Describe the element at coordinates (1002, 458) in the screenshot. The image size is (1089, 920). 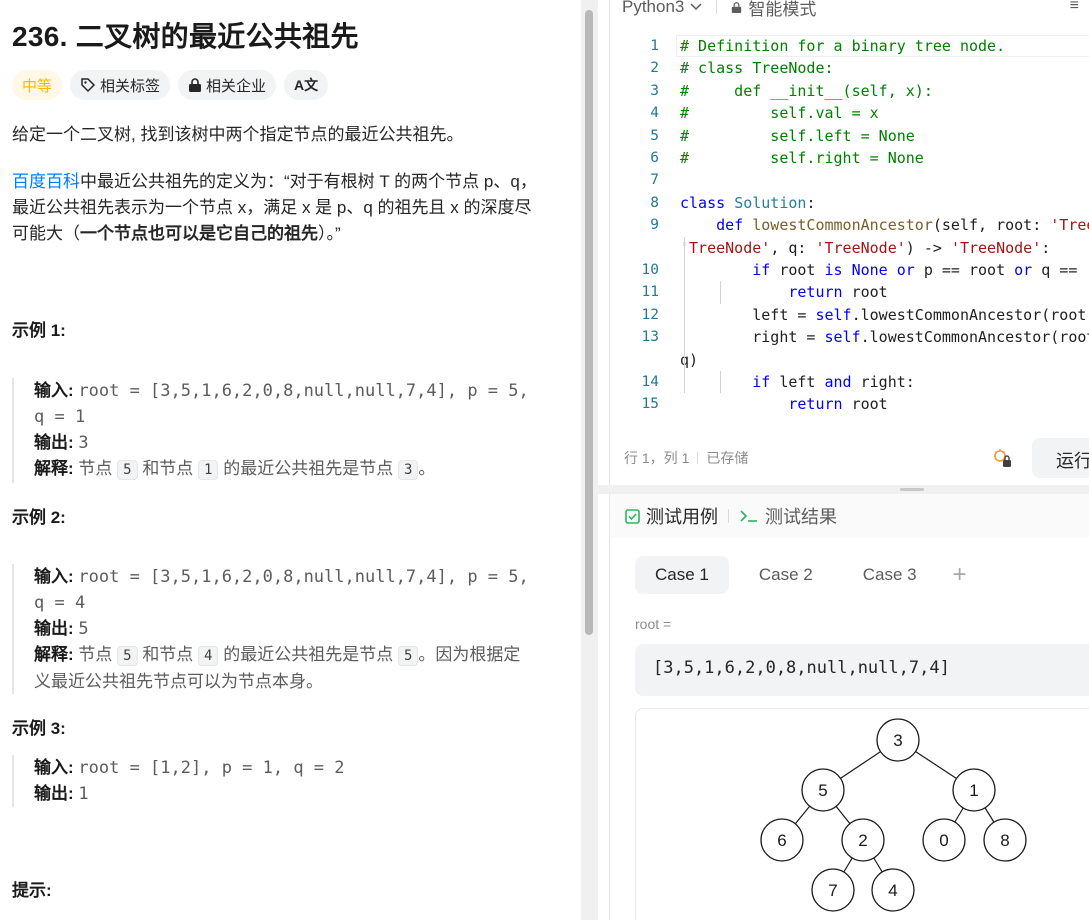
I see `debug-bug-icon` at that location.